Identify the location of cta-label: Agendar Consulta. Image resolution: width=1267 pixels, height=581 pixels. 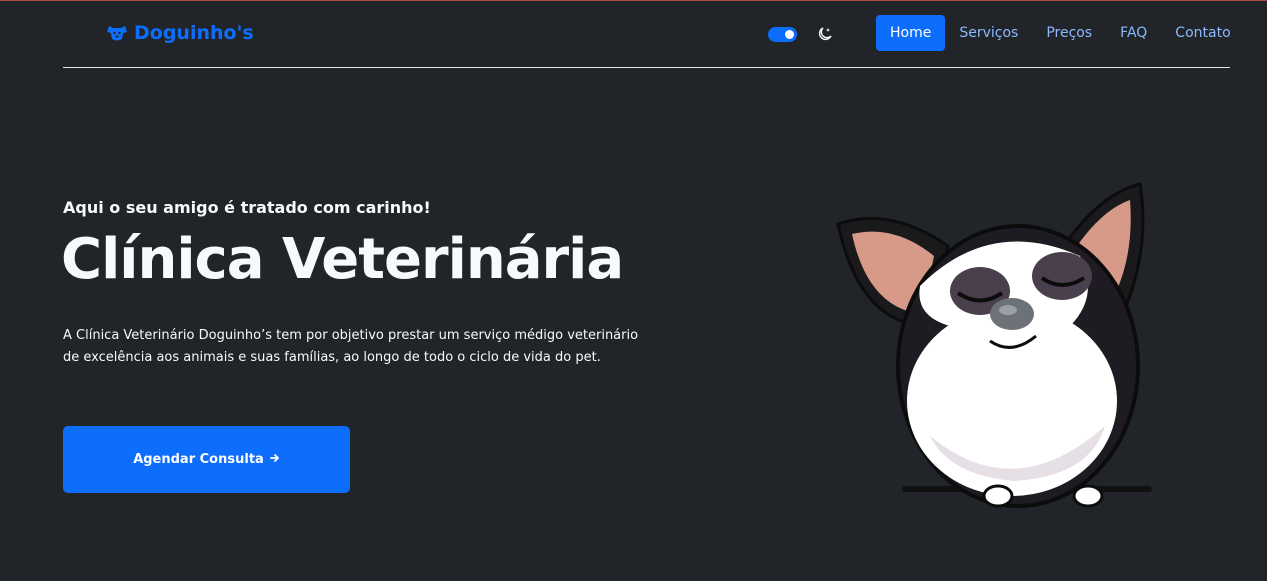
(198, 459).